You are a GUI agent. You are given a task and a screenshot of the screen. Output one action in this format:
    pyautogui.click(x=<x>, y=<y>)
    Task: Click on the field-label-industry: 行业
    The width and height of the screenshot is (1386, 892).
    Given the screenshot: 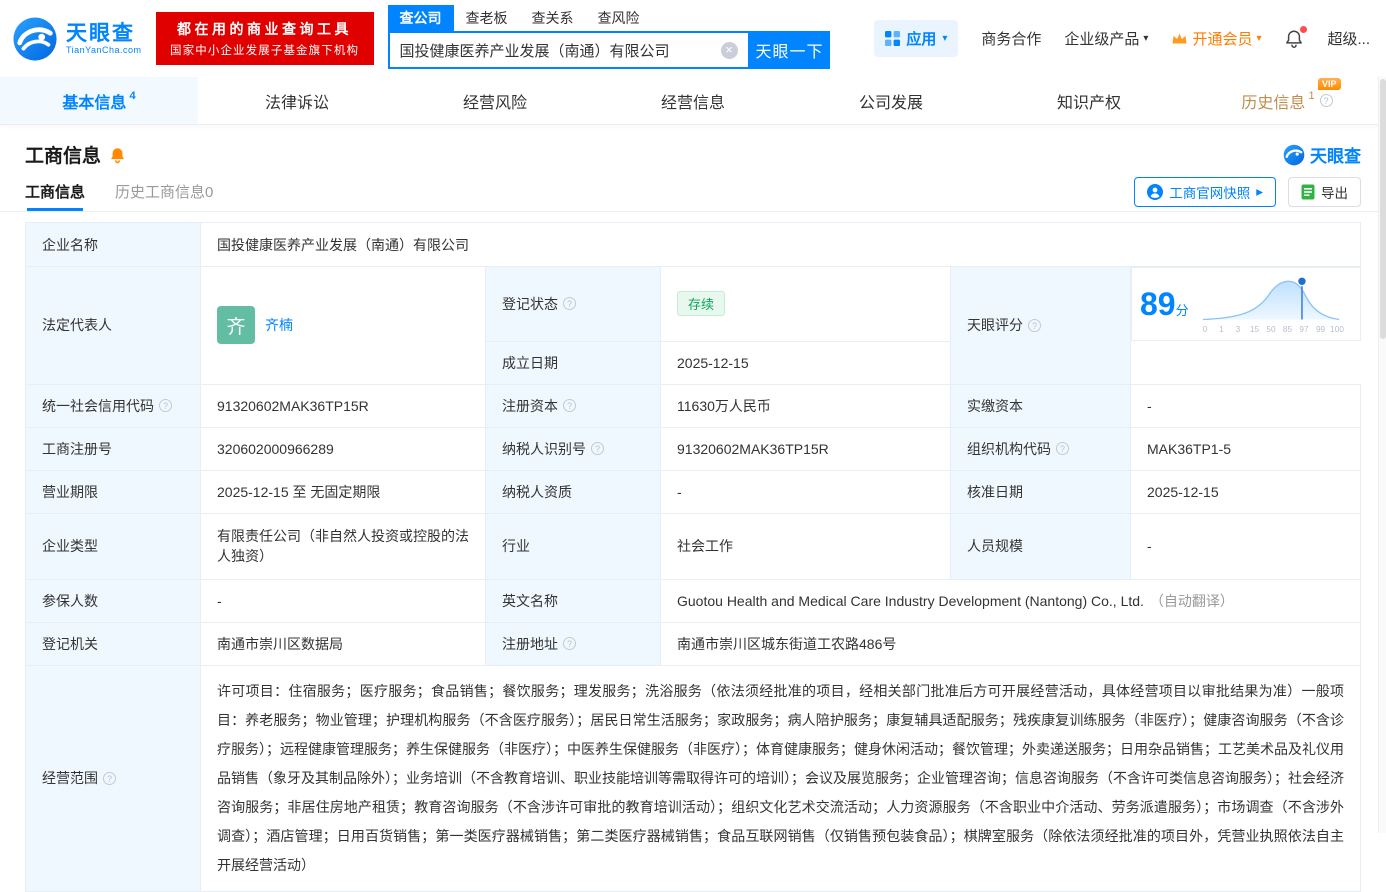 What is the action you would take?
    pyautogui.click(x=573, y=546)
    